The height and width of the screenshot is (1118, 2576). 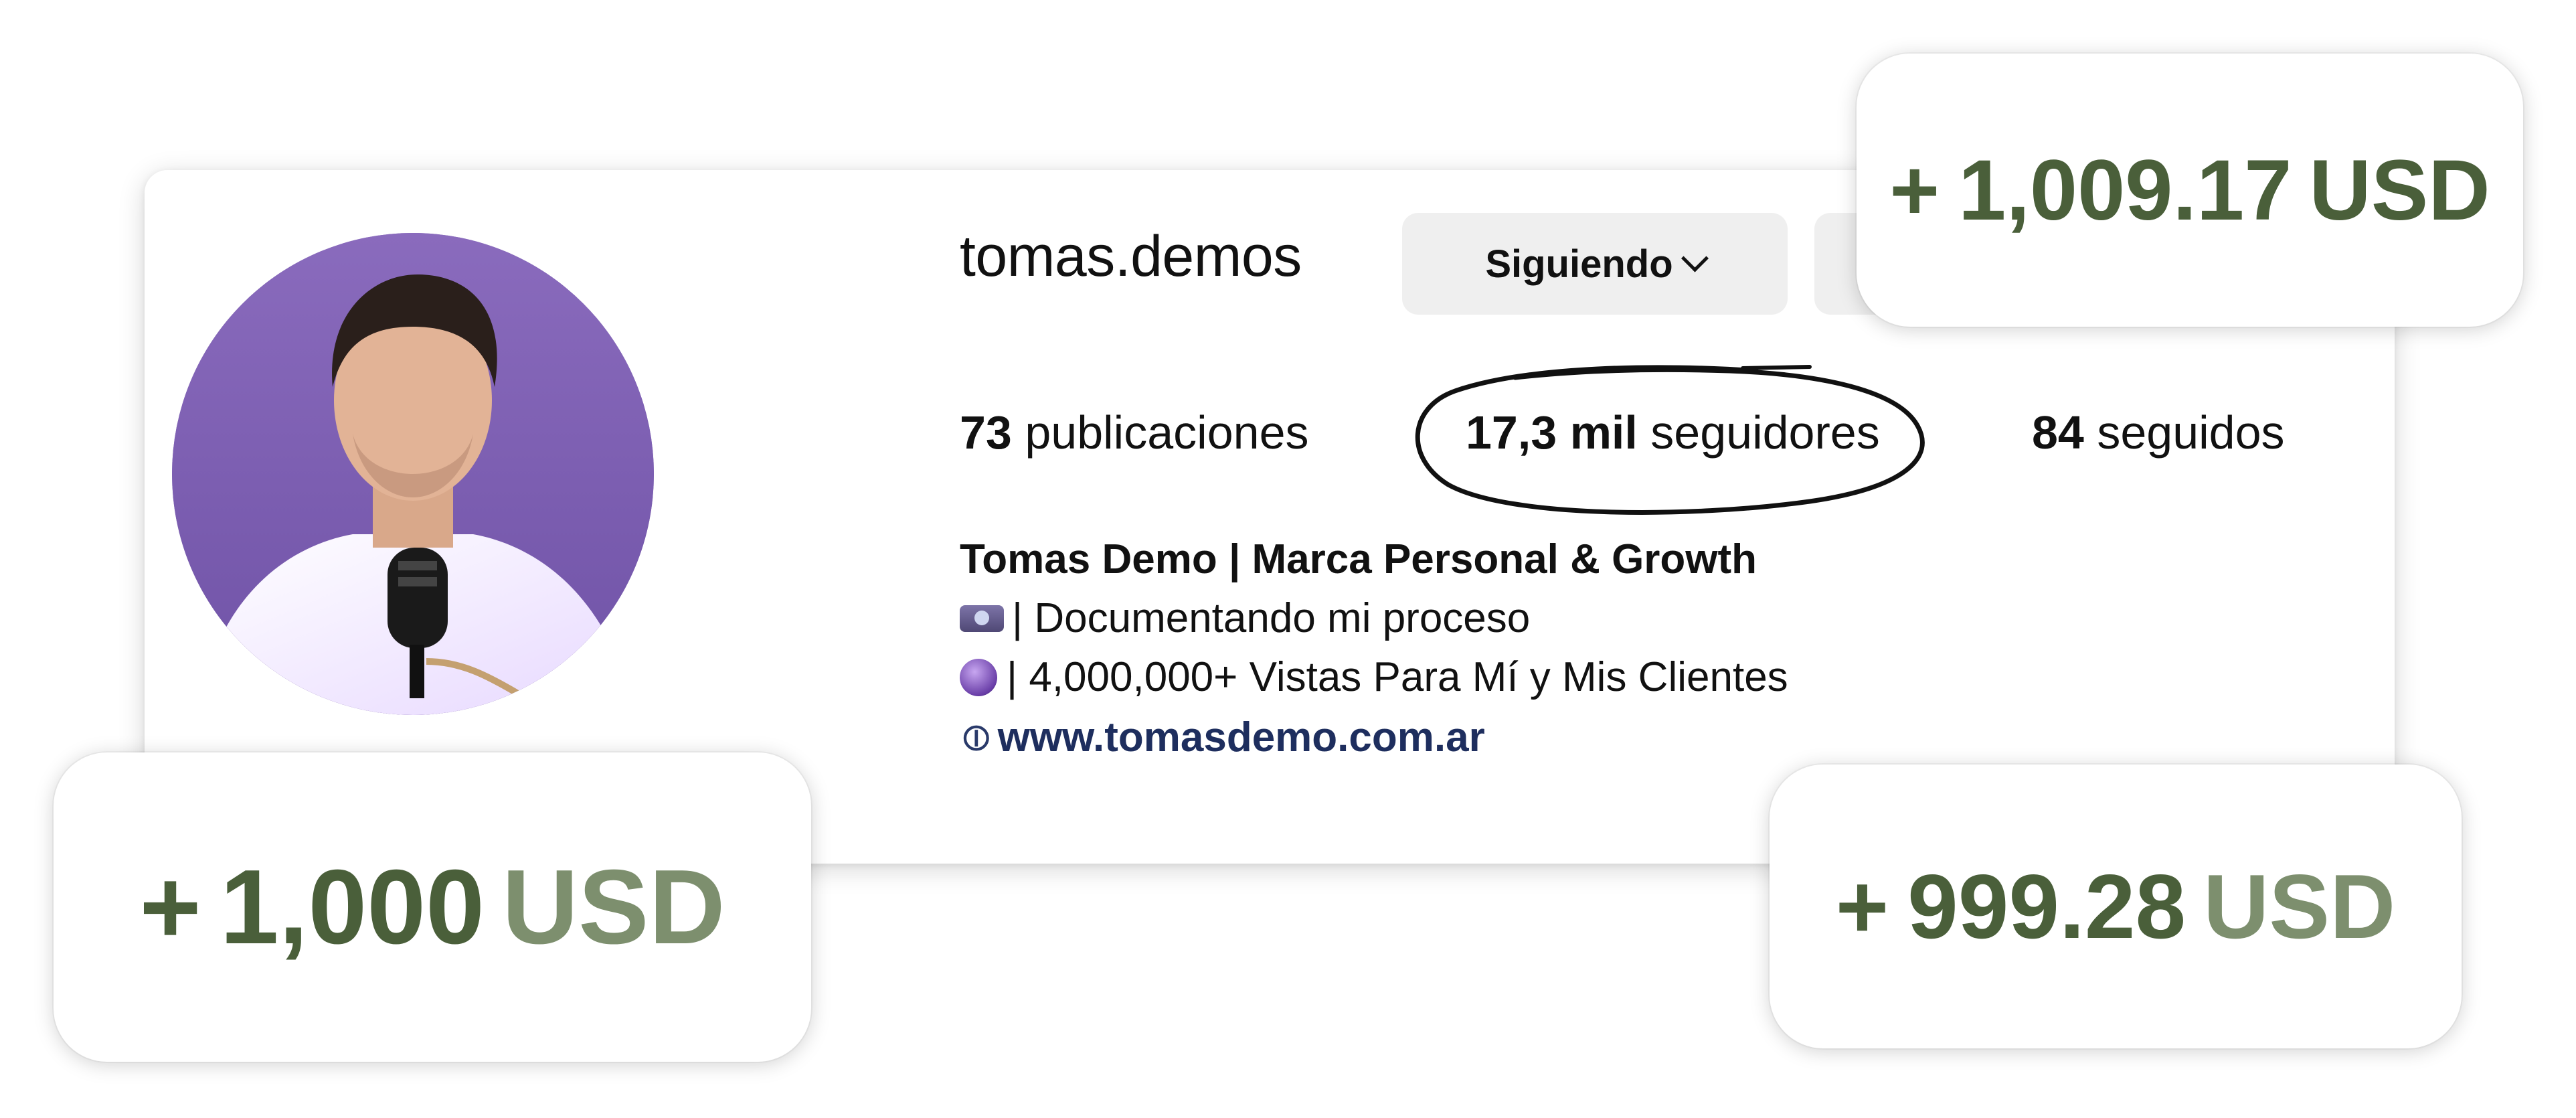 I want to click on earnings-badge-right: + 999.28 USD, so click(x=2116, y=906).